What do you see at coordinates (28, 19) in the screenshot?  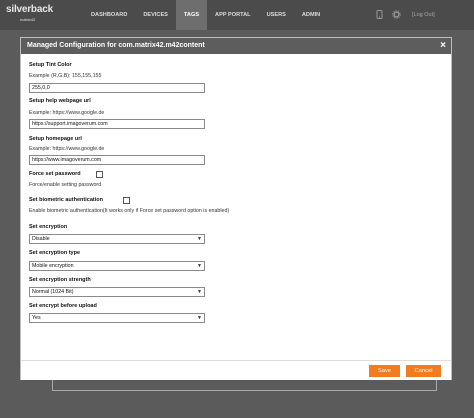 I see `logo-subtext: matrix42` at bounding box center [28, 19].